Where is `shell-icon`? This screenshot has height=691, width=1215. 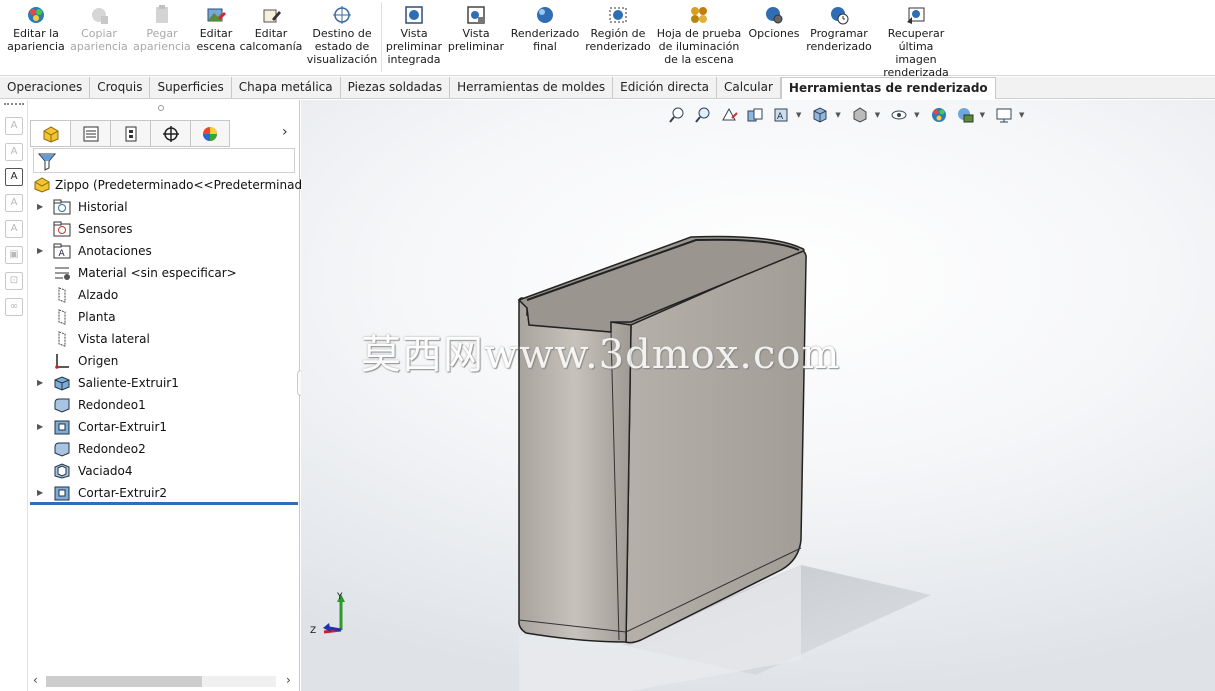 shell-icon is located at coordinates (62, 471).